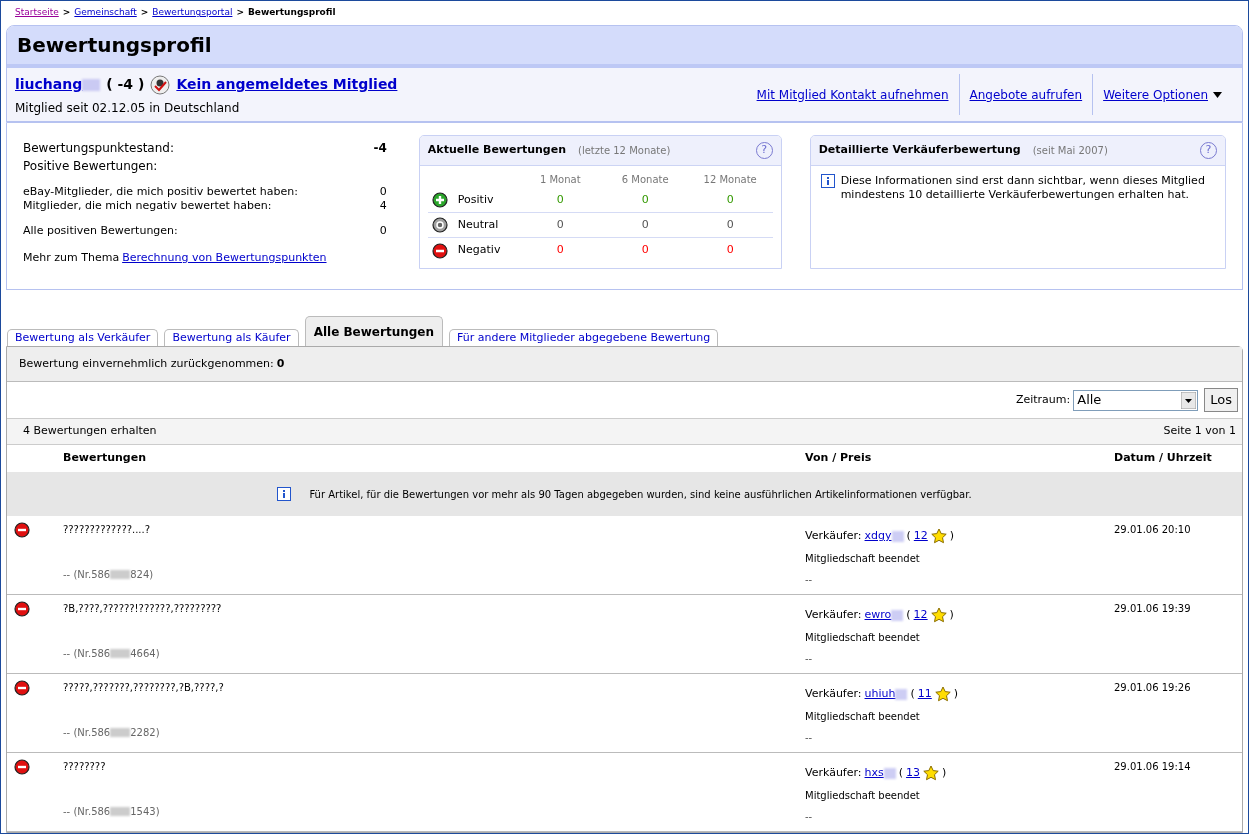 The image size is (1249, 834). What do you see at coordinates (145, 654) in the screenshot?
I see `item-number-end: 4664)` at bounding box center [145, 654].